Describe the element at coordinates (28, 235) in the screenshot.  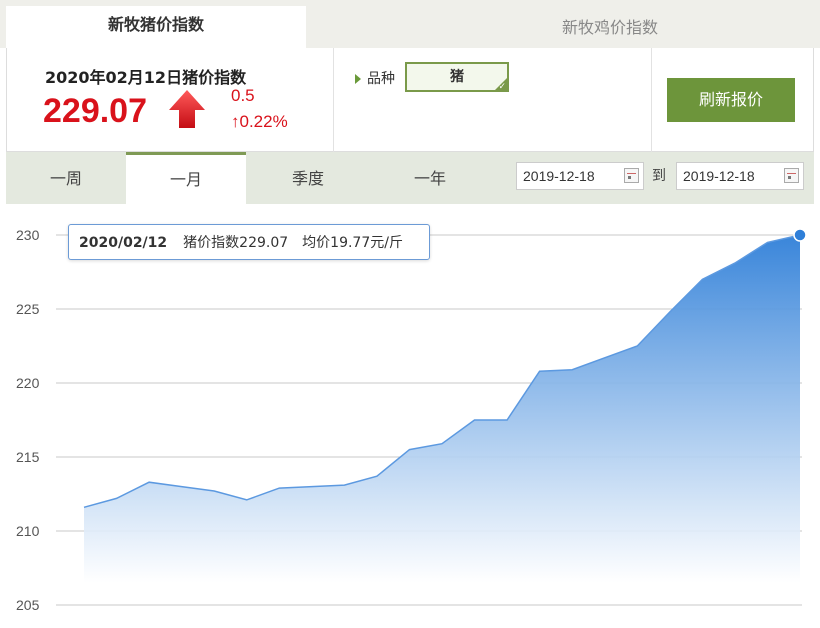
I see `y-tick-label: 230` at that location.